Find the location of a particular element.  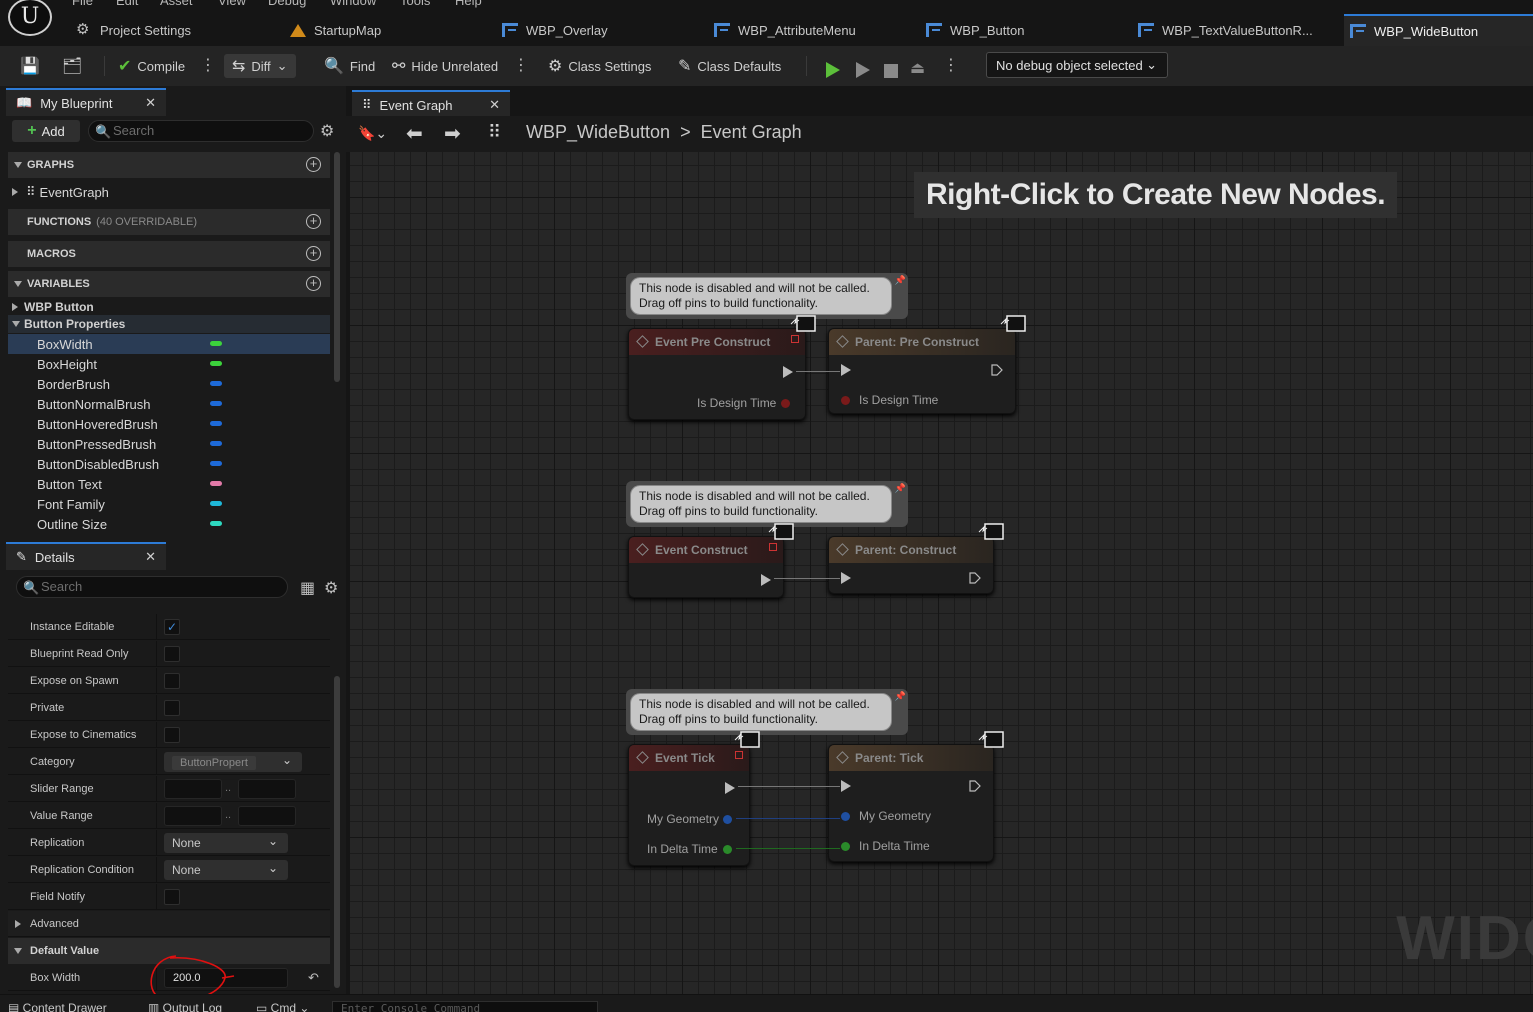

add-function-icon: + is located at coordinates (313, 221).